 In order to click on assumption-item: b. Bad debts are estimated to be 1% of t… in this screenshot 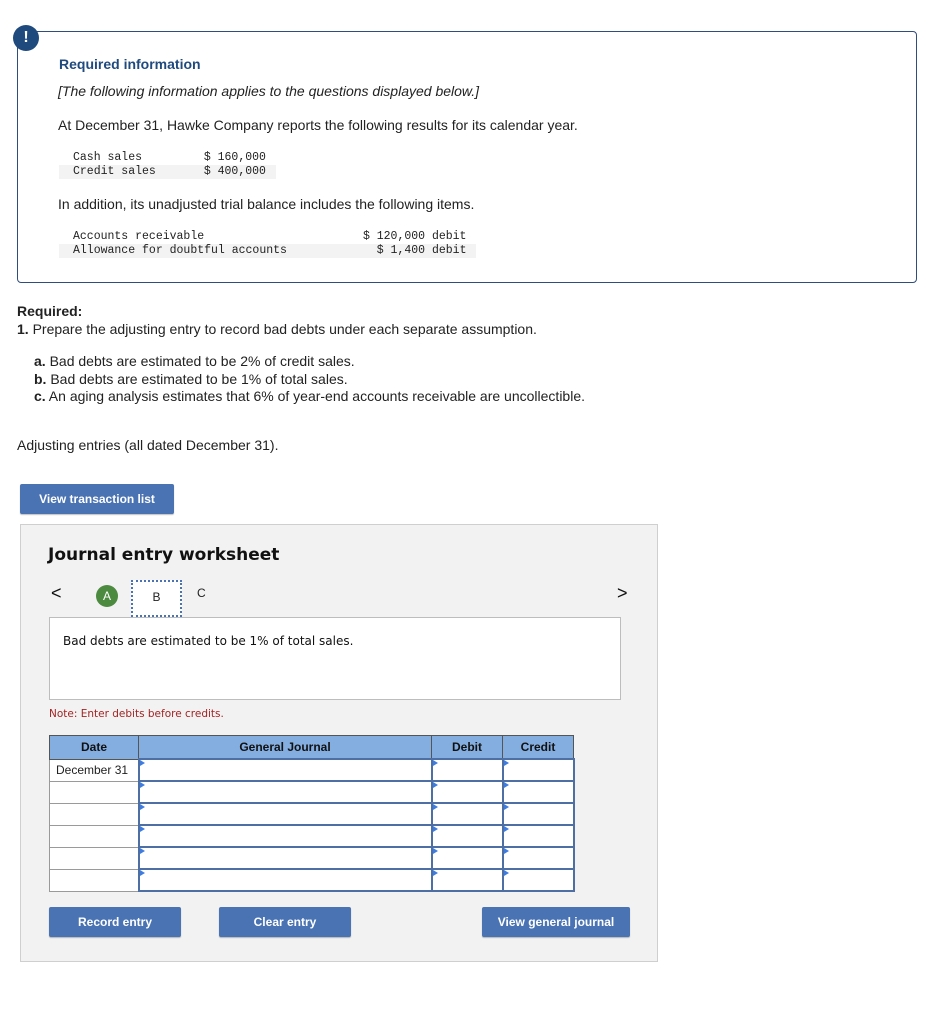, I will do `click(309, 380)`.